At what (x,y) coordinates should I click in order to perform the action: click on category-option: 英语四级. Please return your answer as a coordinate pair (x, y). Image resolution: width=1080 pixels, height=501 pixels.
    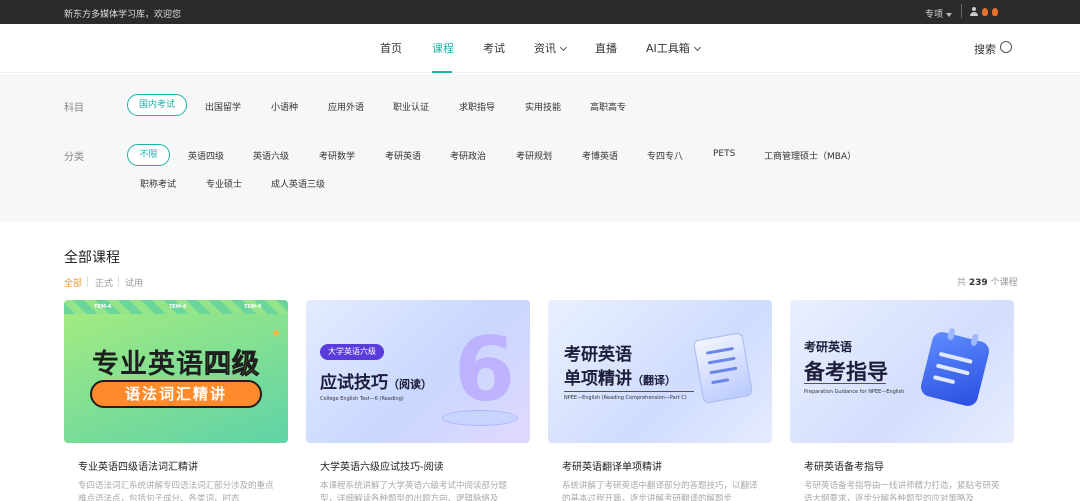
    Looking at the image, I should click on (206, 155).